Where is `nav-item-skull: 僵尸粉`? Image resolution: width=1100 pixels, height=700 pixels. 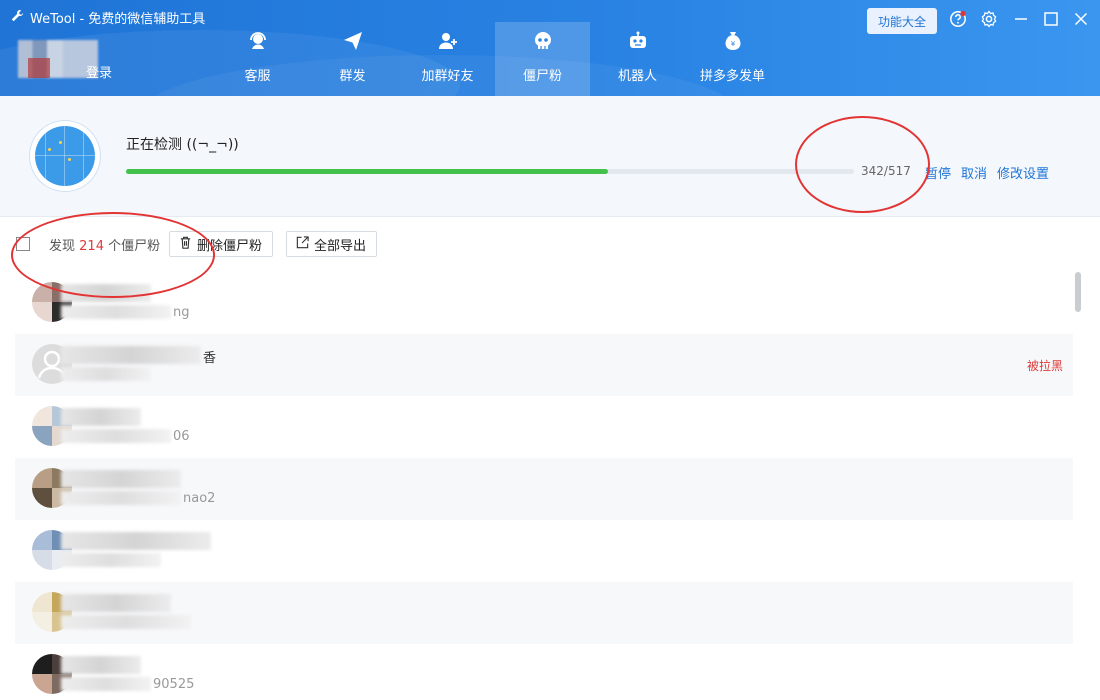 nav-item-skull: 僵尸粉 is located at coordinates (542, 59).